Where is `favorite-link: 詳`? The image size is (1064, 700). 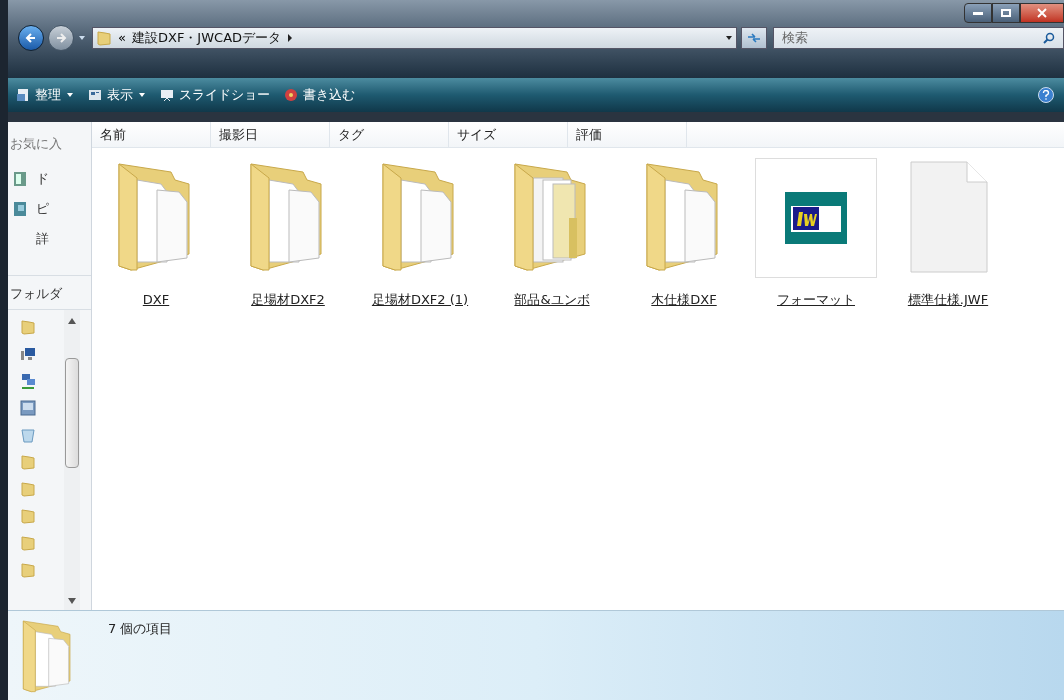 favorite-link: 詳 is located at coordinates (49, 238).